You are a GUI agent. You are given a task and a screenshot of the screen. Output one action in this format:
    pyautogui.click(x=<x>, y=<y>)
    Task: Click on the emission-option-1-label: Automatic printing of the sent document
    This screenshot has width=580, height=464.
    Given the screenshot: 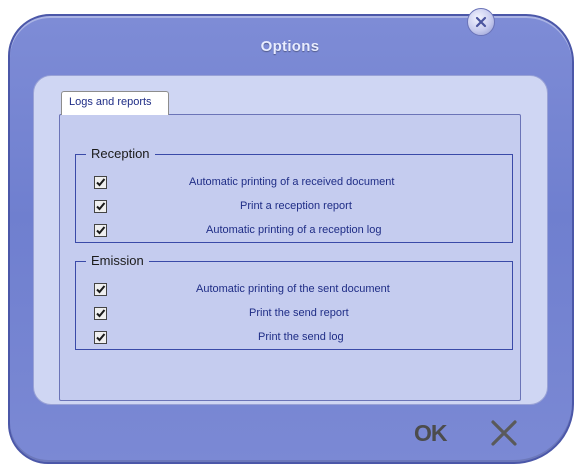 What is the action you would take?
    pyautogui.click(x=293, y=289)
    